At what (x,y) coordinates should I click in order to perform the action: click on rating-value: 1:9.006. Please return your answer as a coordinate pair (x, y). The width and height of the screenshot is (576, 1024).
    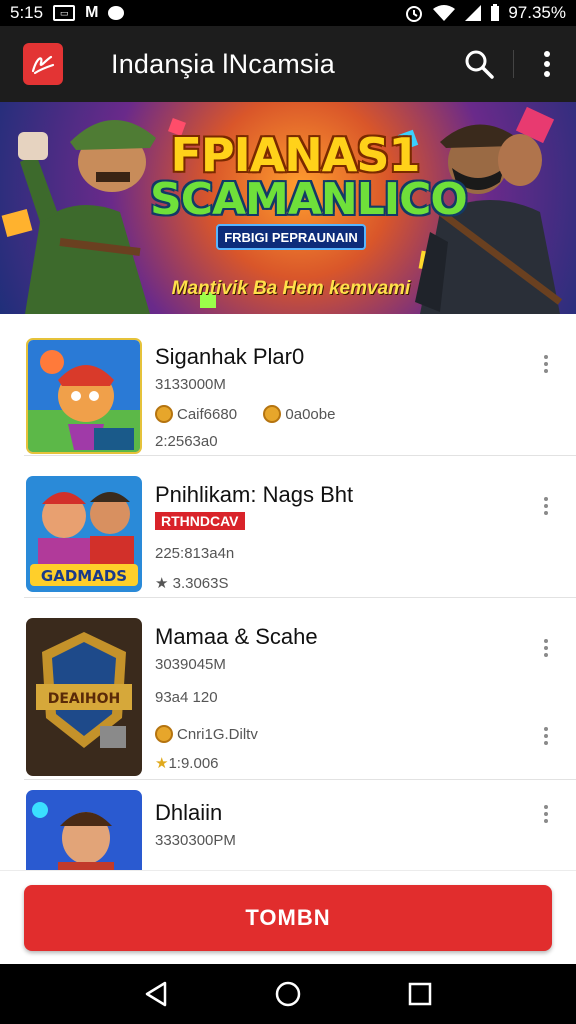
    Looking at the image, I should click on (193, 763).